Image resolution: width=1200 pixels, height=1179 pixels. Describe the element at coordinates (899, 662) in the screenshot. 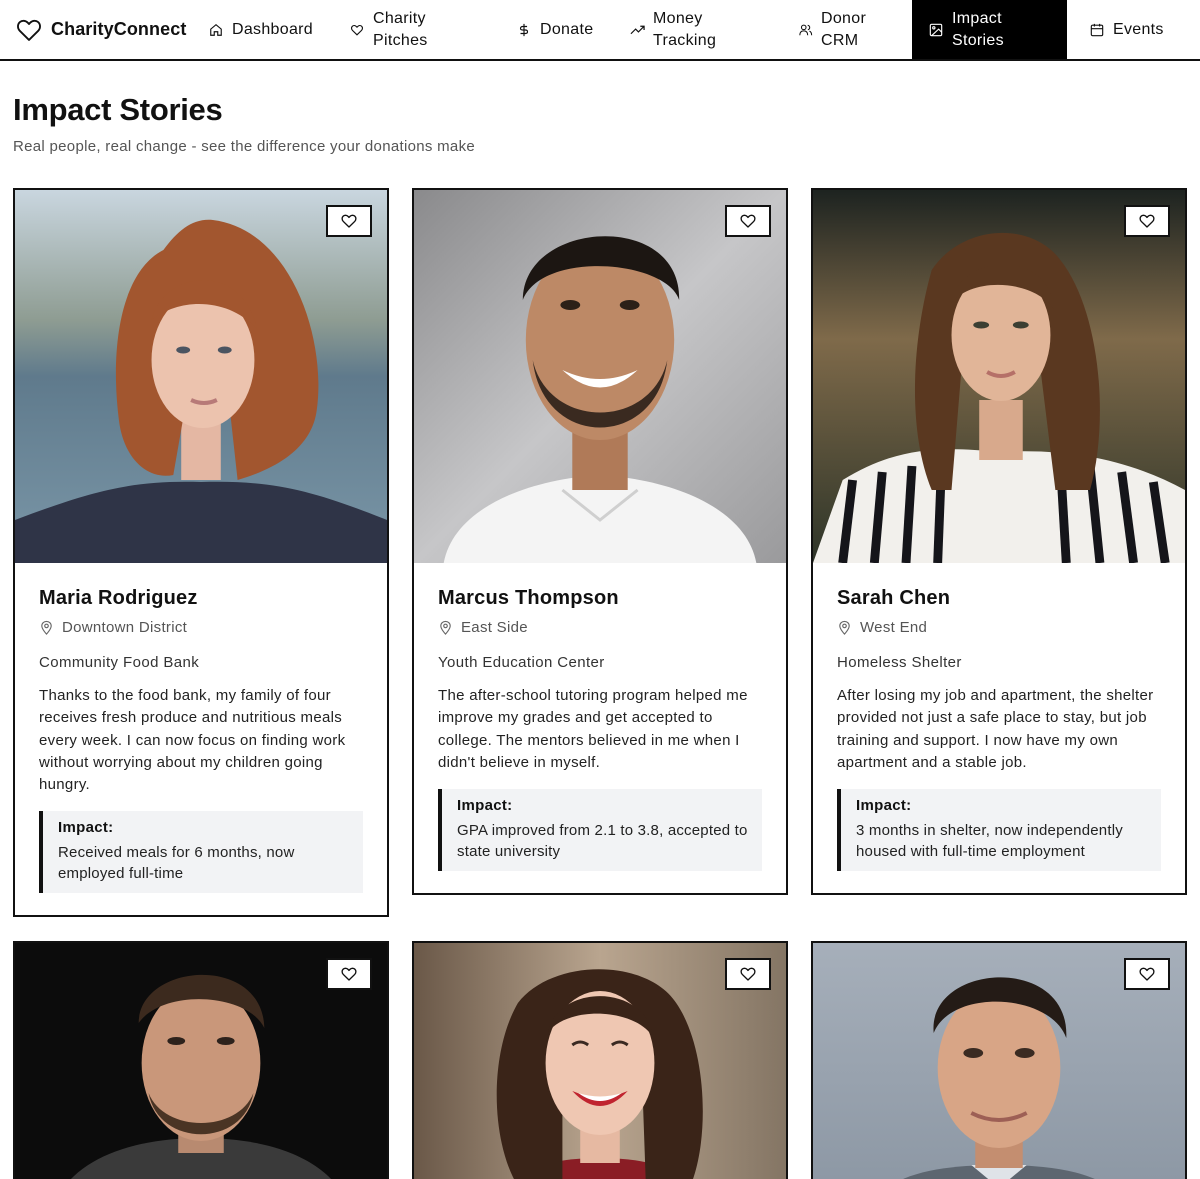

I see `story-organization: Homeless Shelter` at that location.